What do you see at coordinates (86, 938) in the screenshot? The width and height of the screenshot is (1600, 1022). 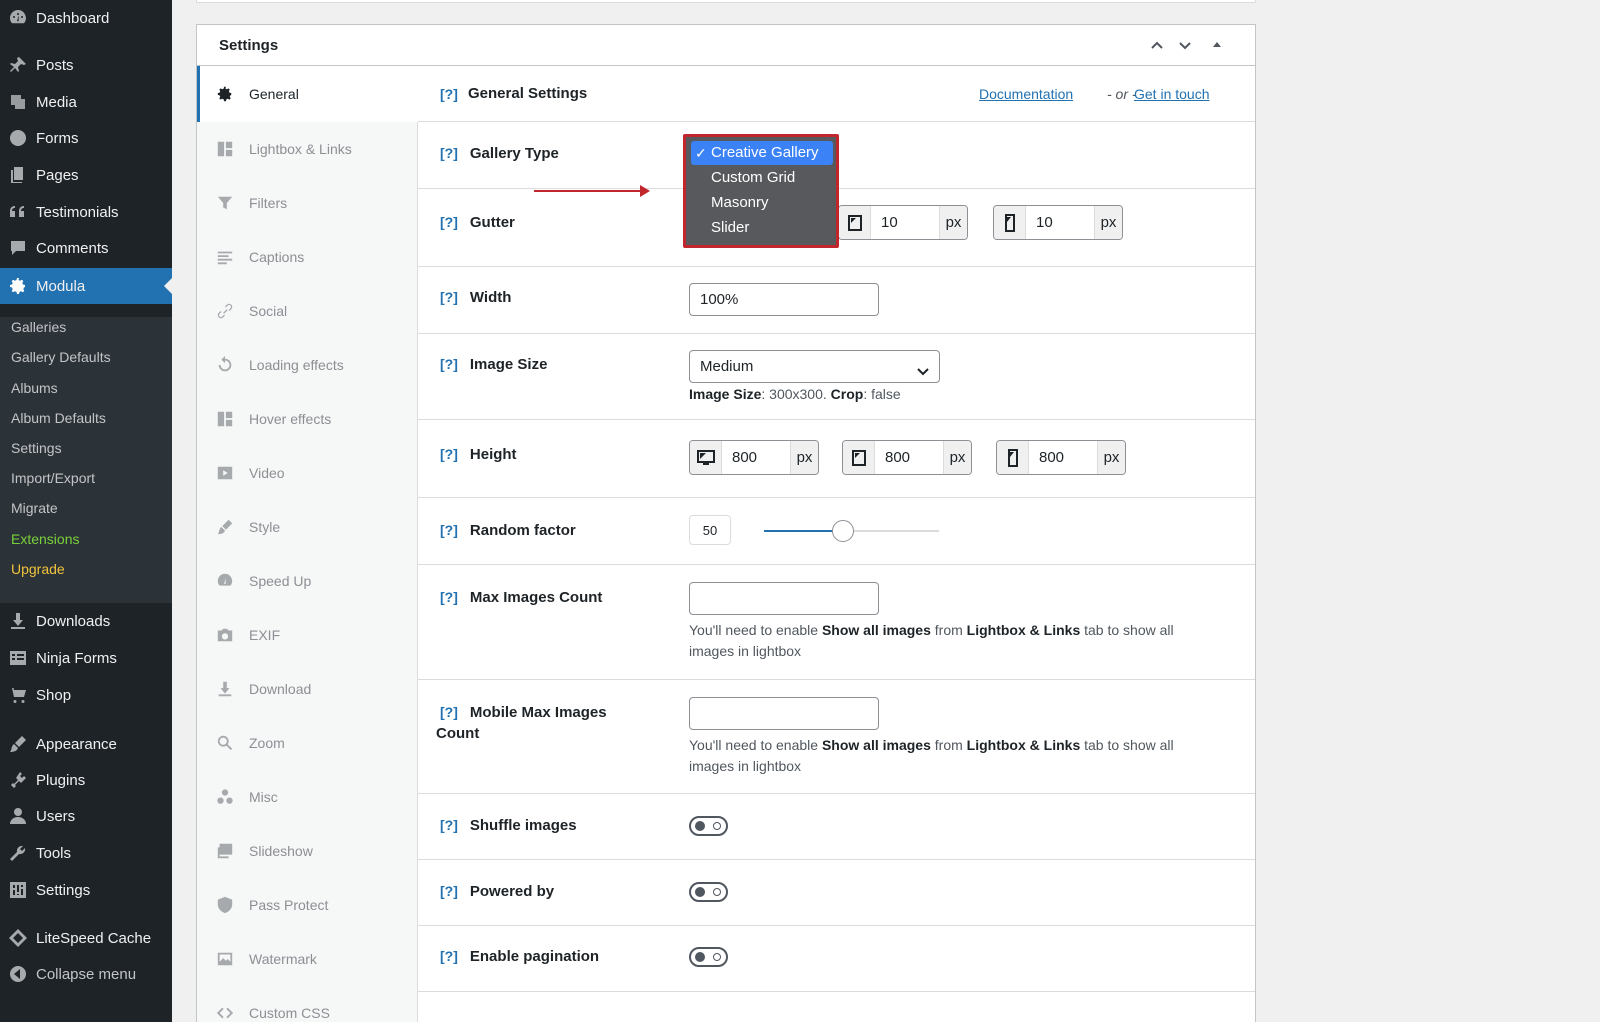 I see `menu-litespeed-cache: LiteSpeed Cache` at bounding box center [86, 938].